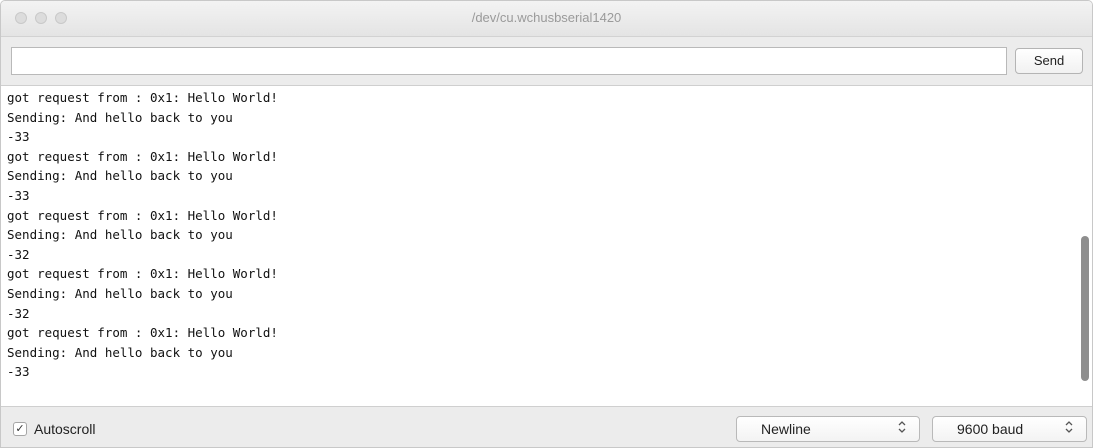 The image size is (1093, 448). I want to click on title-bar: /dev/cu.wchusbserial1420, so click(546, 19).